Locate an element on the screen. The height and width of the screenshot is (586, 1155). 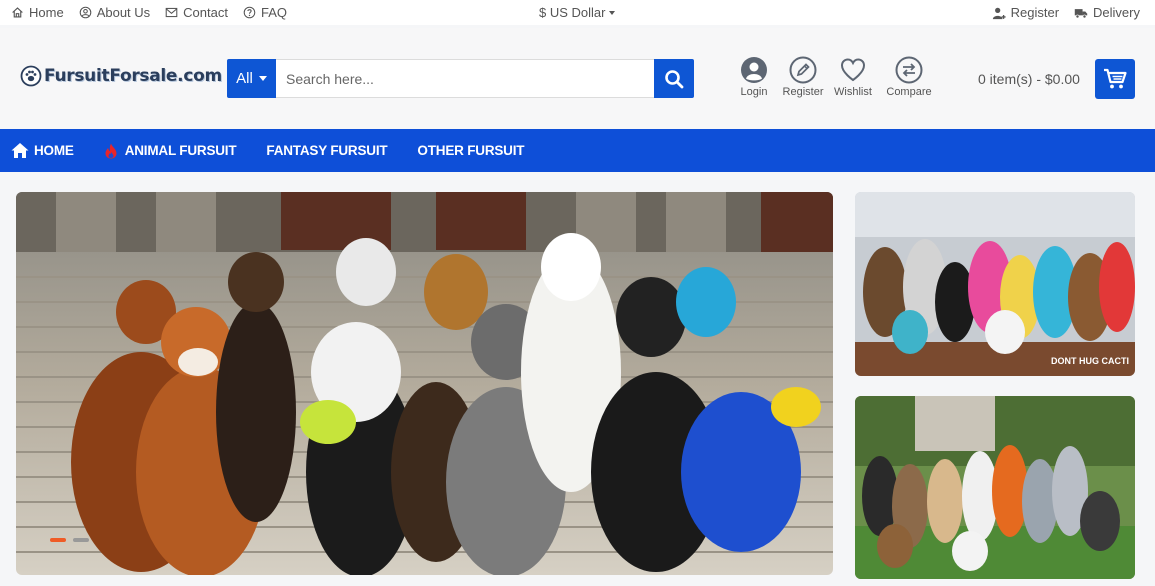
cart-button is located at coordinates (1114, 79).